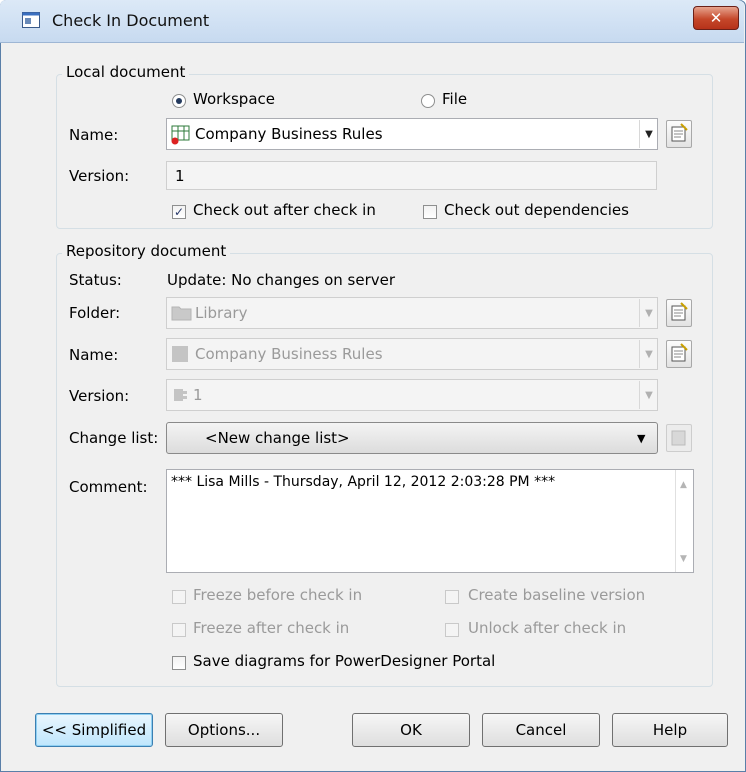  Describe the element at coordinates (289, 134) in the screenshot. I see `local-name-value: Company Business Rules` at that location.